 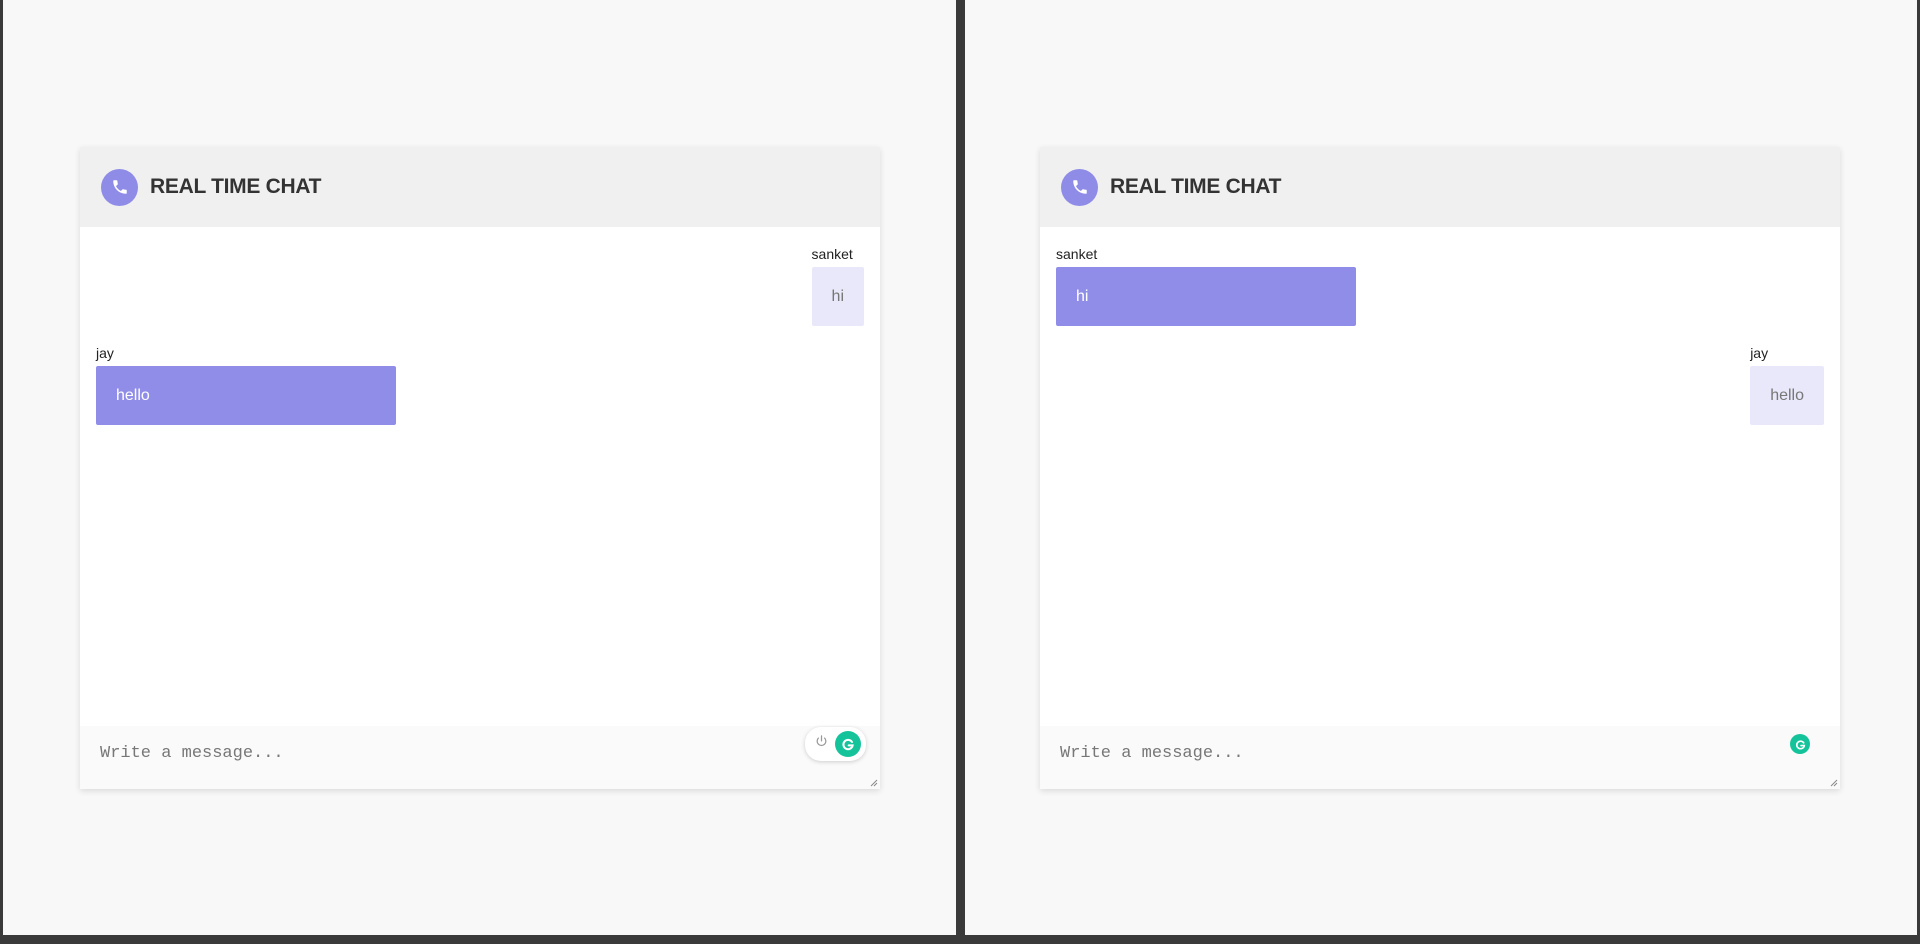 I want to click on power-icon, so click(x=821, y=744).